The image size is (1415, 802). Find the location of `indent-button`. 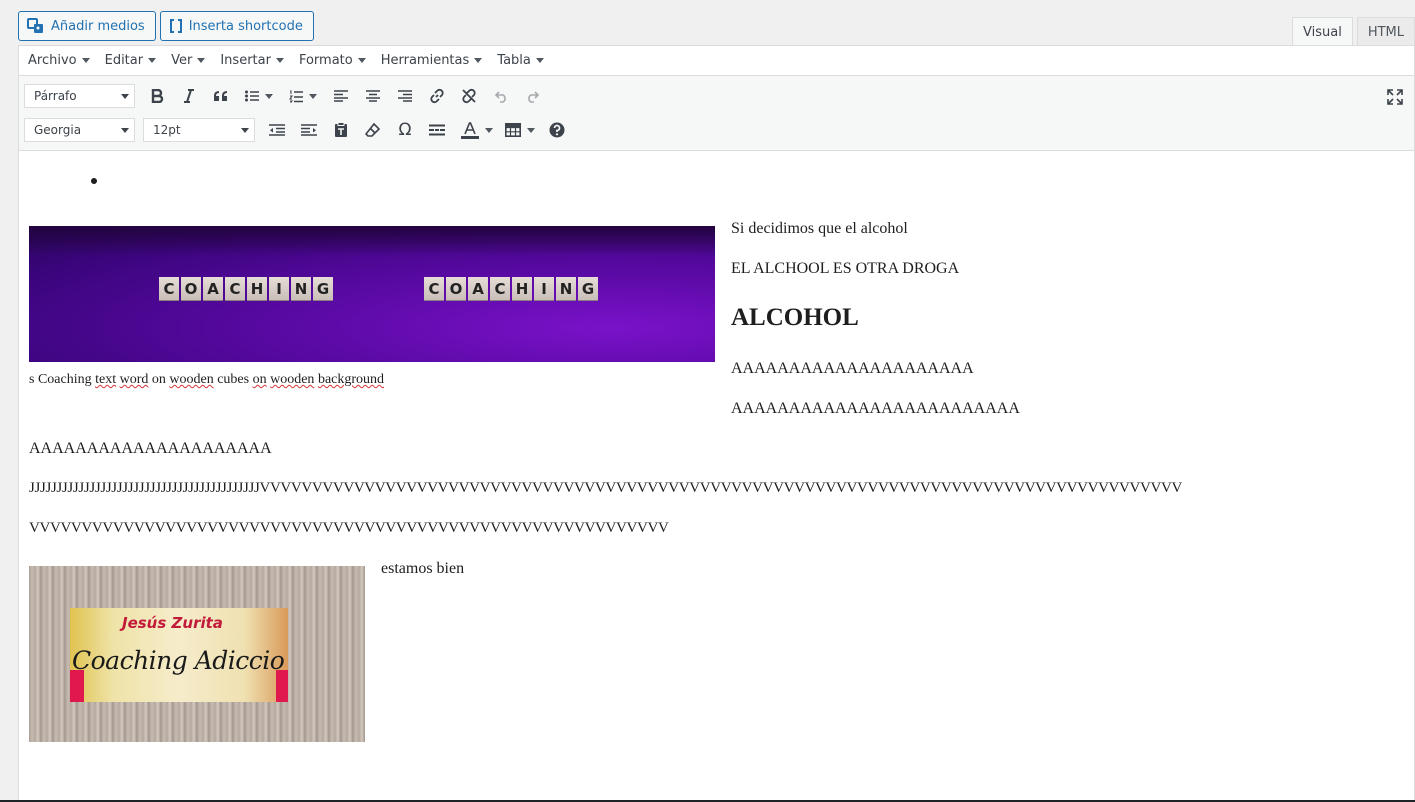

indent-button is located at coordinates (309, 130).